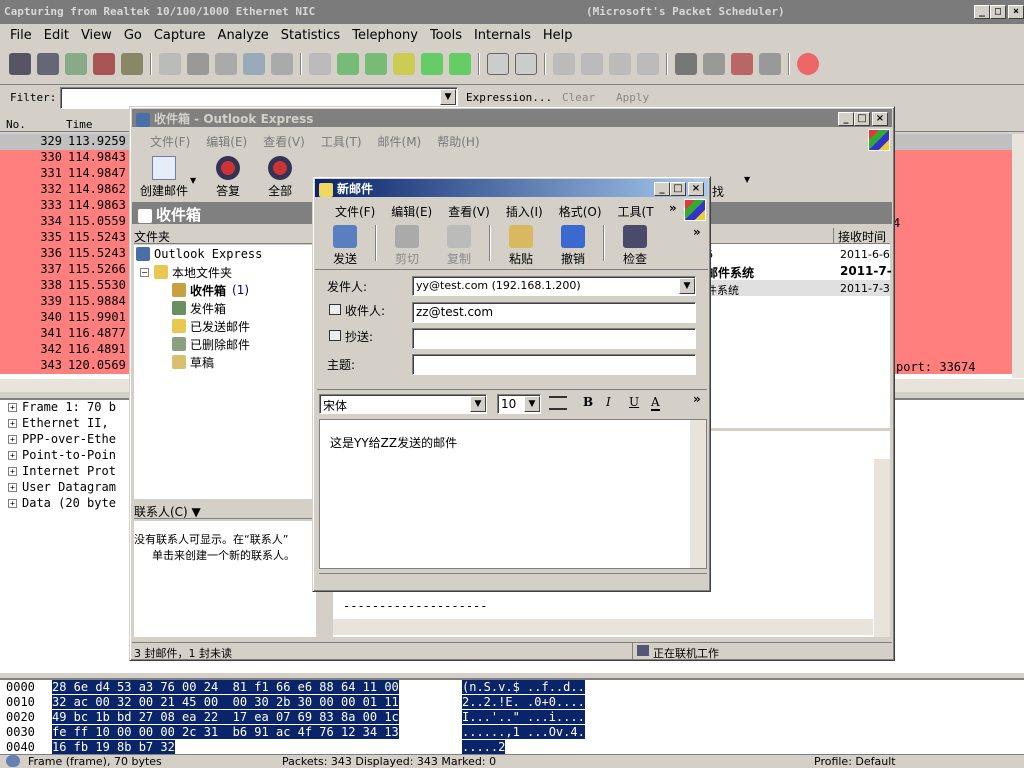  Describe the element at coordinates (432, 64) in the screenshot. I see `go-first-icon` at that location.